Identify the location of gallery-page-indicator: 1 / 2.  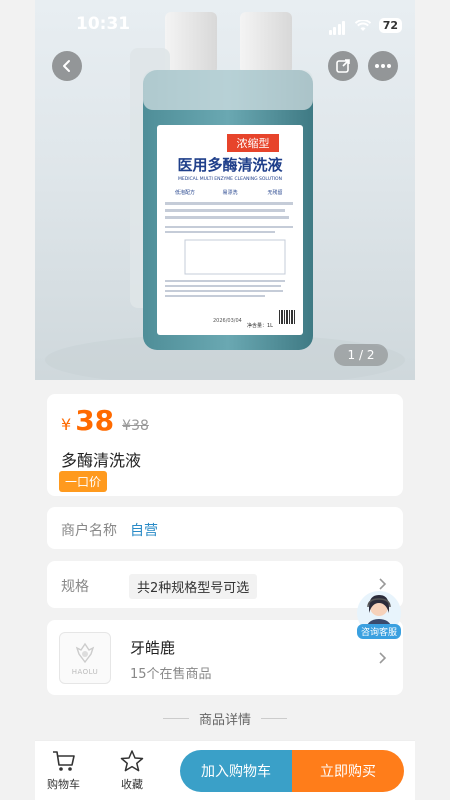
(361, 355).